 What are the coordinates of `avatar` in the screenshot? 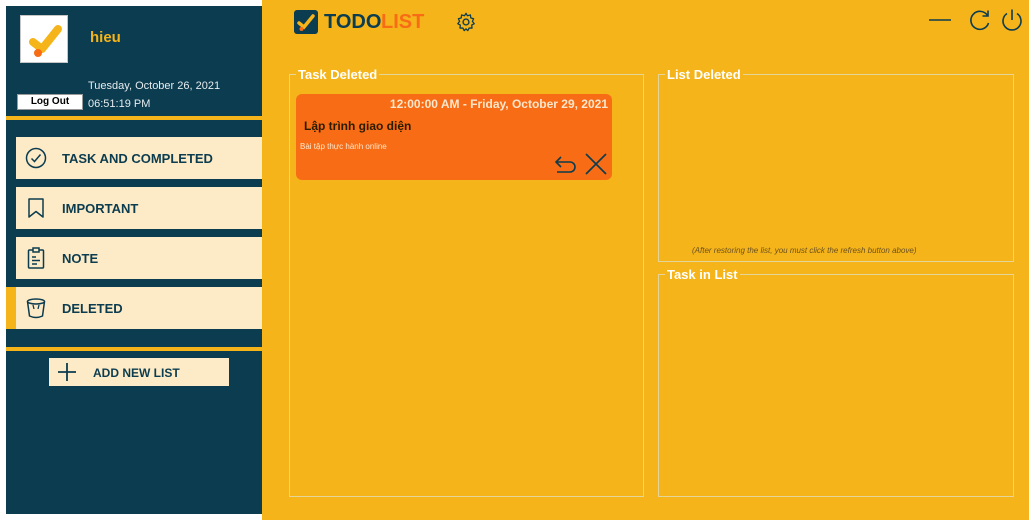 It's located at (44, 39).